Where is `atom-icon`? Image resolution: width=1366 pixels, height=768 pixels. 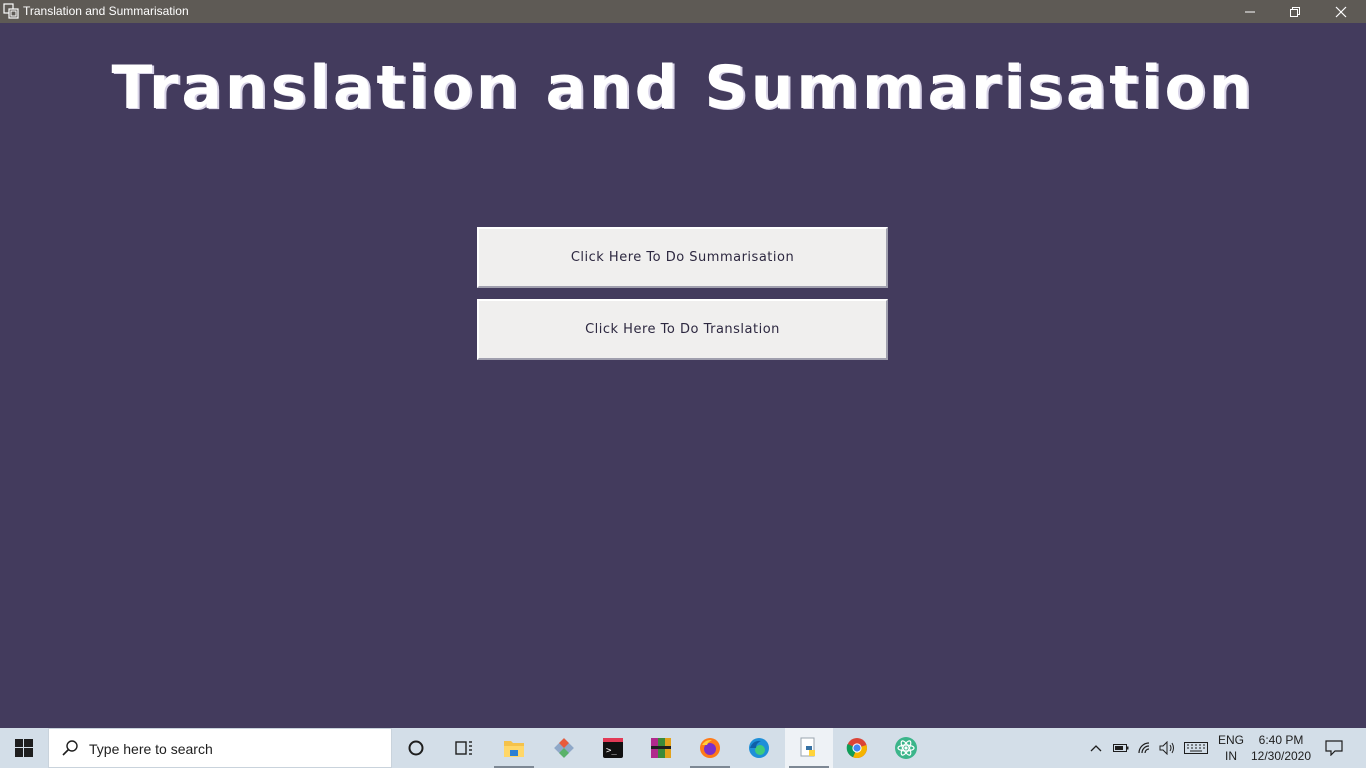 atom-icon is located at coordinates (906, 748).